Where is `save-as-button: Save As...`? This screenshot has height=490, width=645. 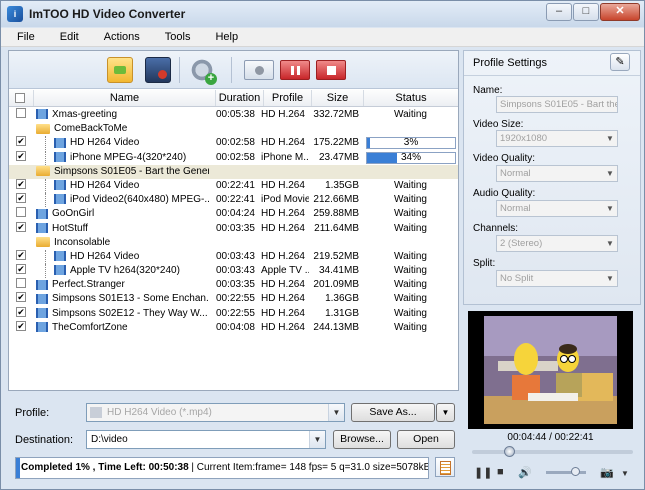
save-as-button: Save As... is located at coordinates (393, 412).